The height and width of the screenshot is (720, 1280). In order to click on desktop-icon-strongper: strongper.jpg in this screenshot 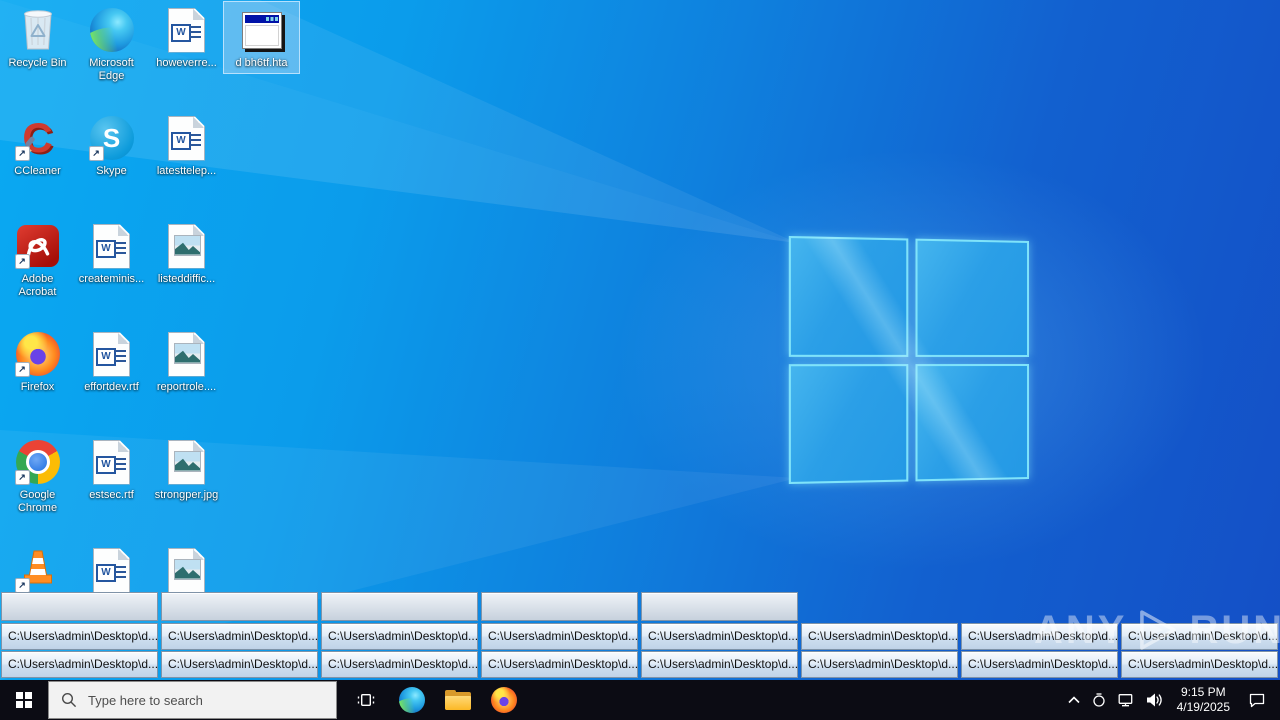, I will do `click(186, 469)`.